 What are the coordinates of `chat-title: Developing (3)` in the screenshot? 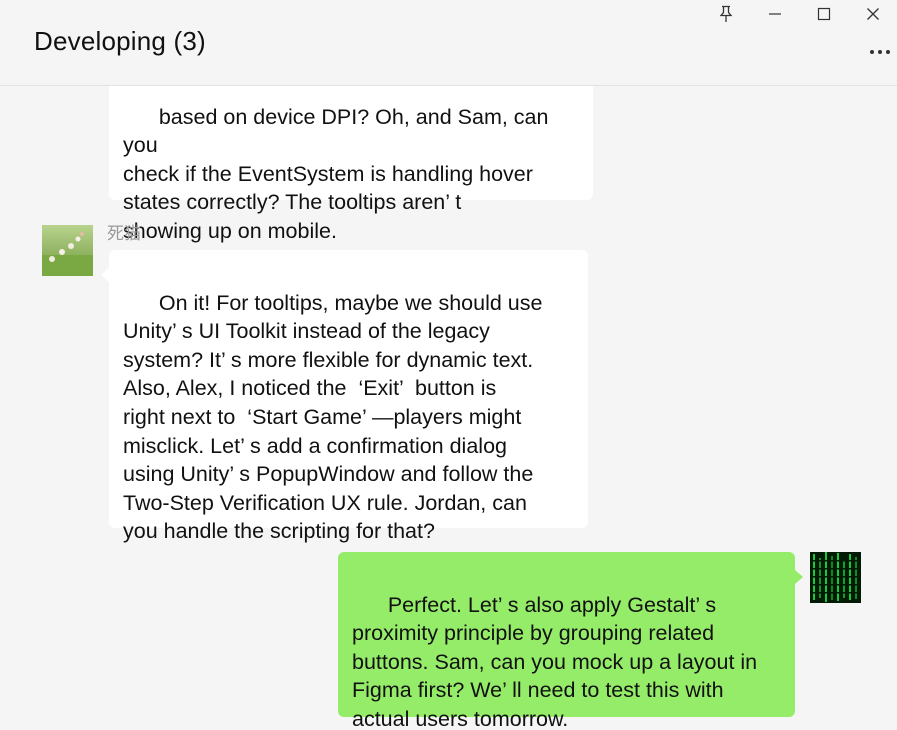 It's located at (120, 41).